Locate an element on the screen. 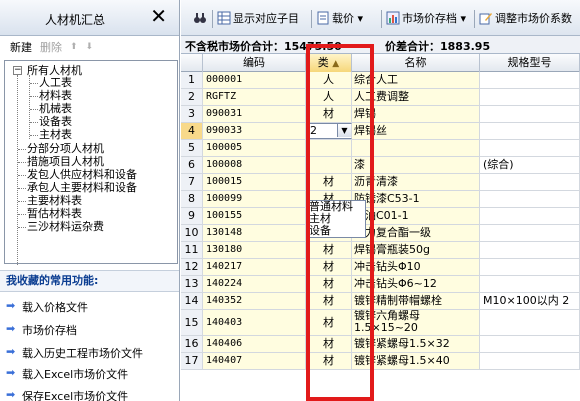 The image size is (580, 401). code-cell: 100005 is located at coordinates (254, 148).